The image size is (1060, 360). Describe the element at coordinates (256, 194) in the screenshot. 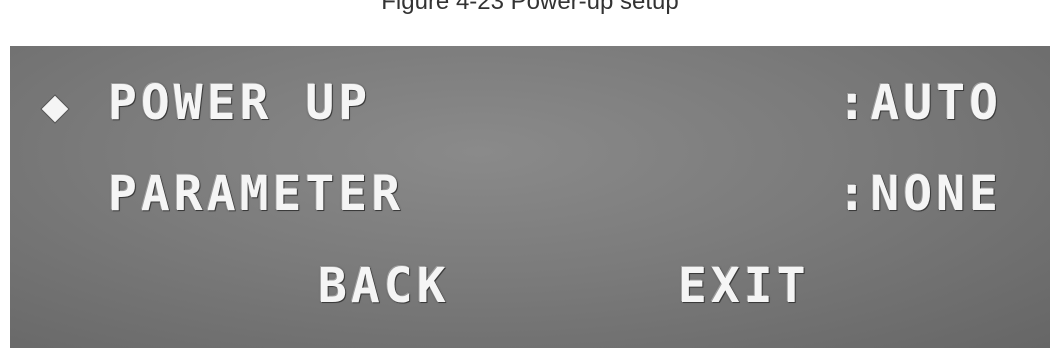

I see `parameter-label: PARAMETER` at that location.